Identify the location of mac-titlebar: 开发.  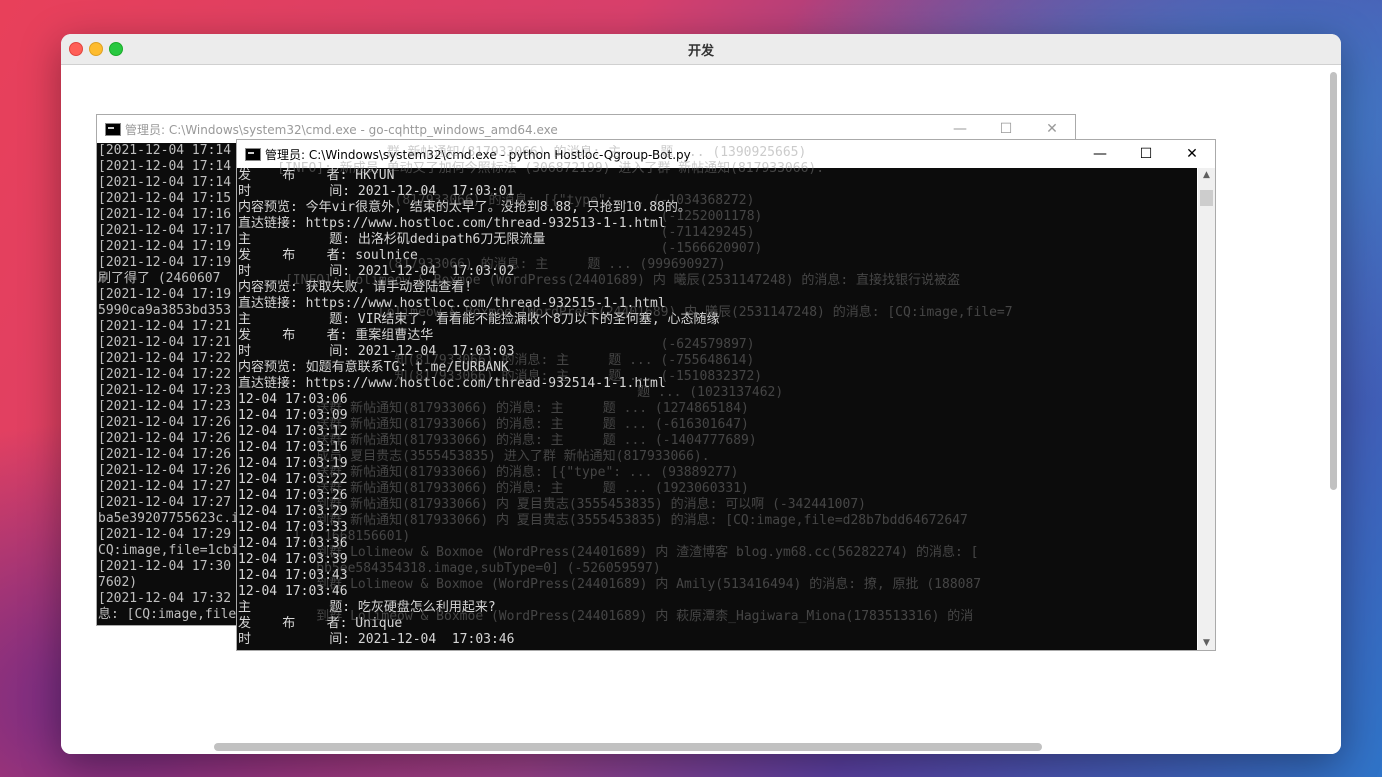
(701, 49).